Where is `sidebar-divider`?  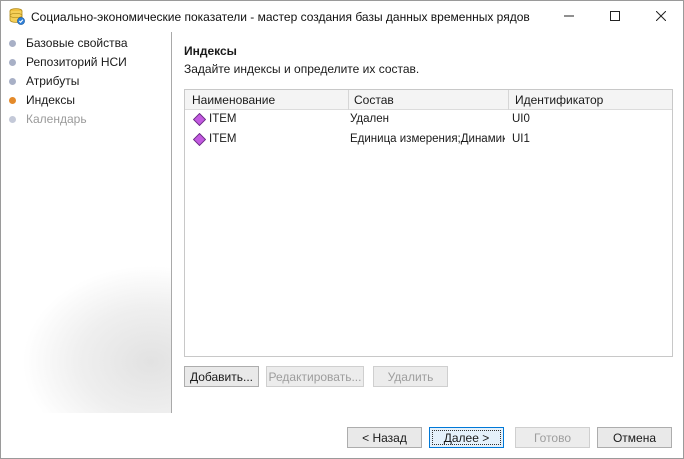
sidebar-divider is located at coordinates (171, 222).